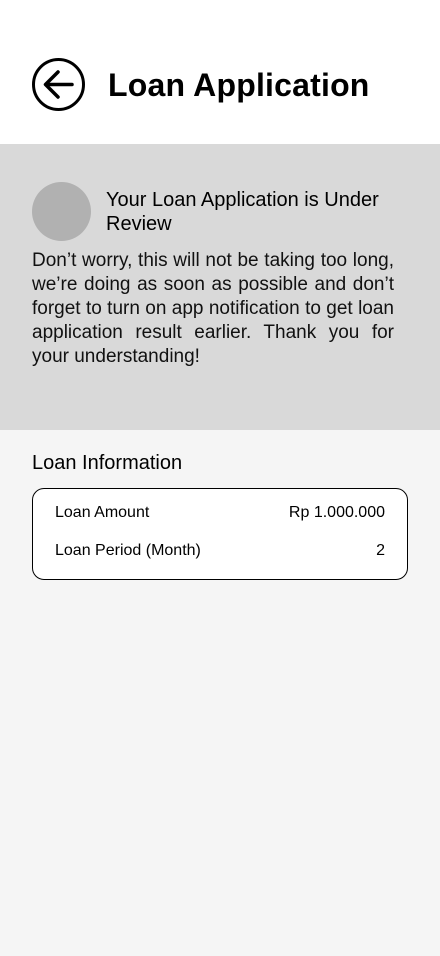 Image resolution: width=440 pixels, height=956 pixels. I want to click on loan-information-heading: Loan Information, so click(107, 463).